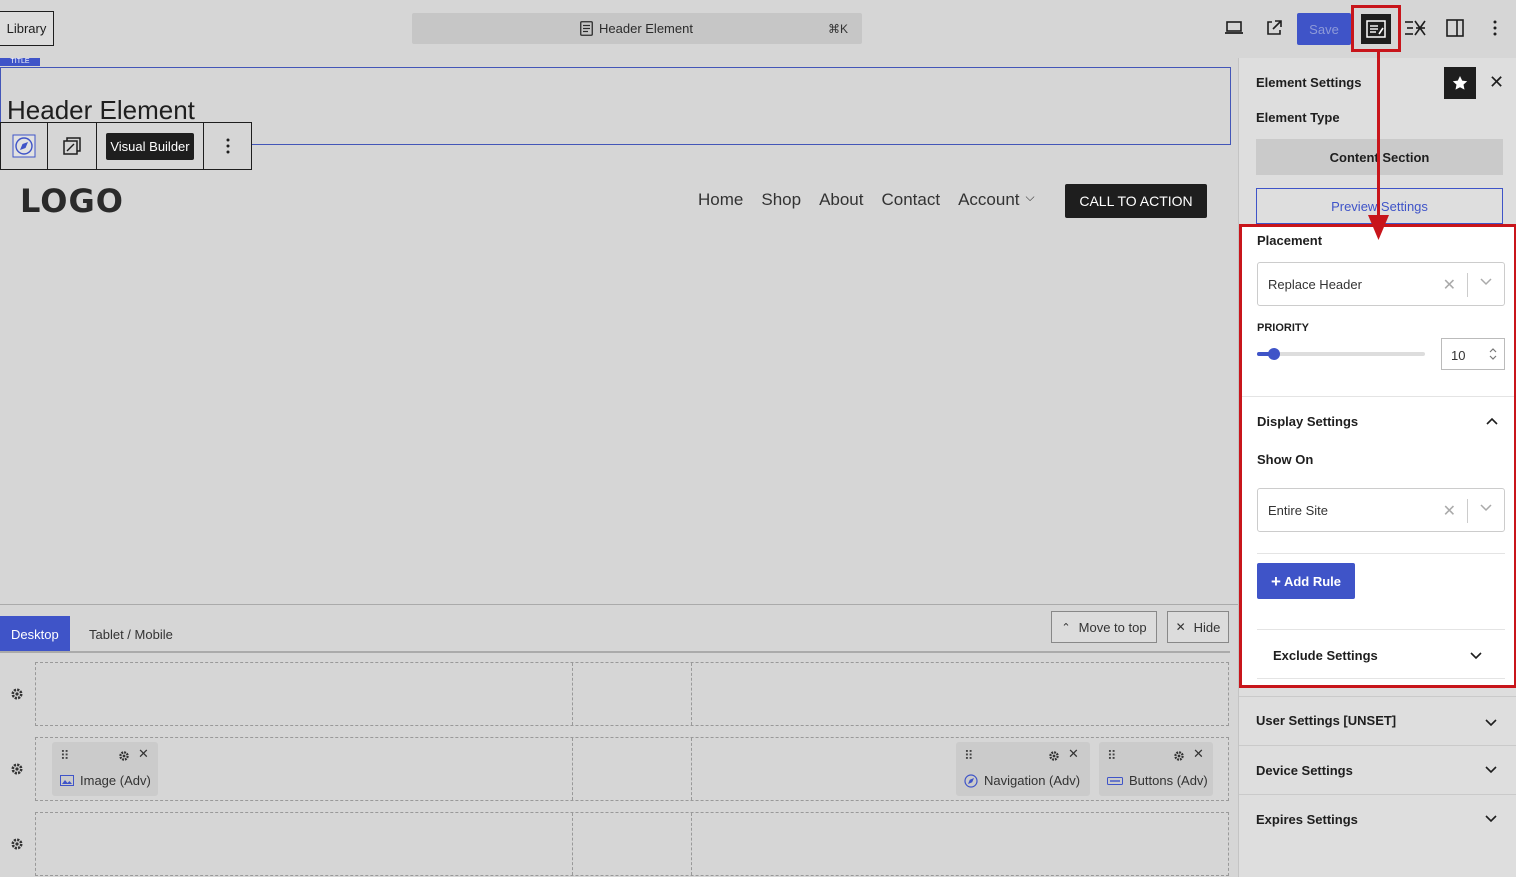  What do you see at coordinates (615, 652) in the screenshot?
I see `tabs-divider` at bounding box center [615, 652].